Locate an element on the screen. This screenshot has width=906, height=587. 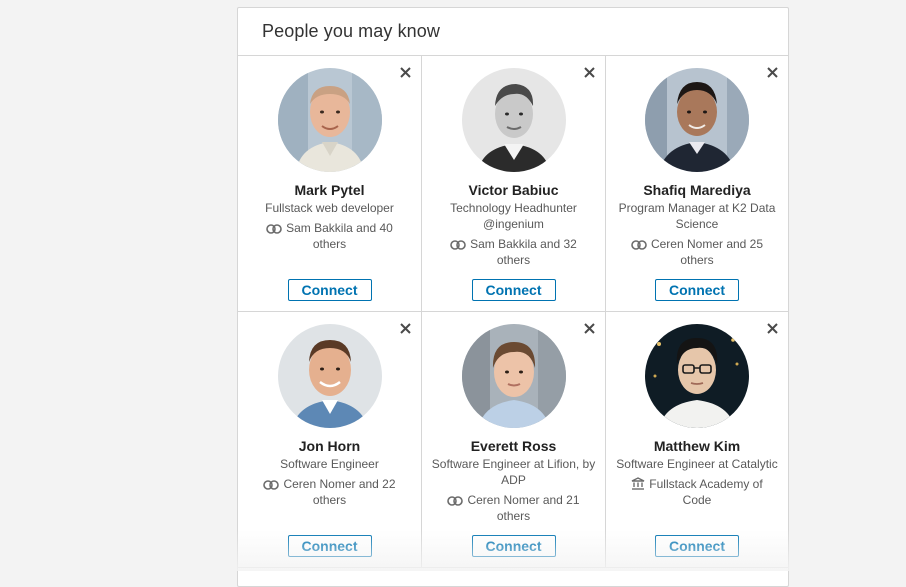
person-headline: Software Engineer is located at coordinates (329, 464).